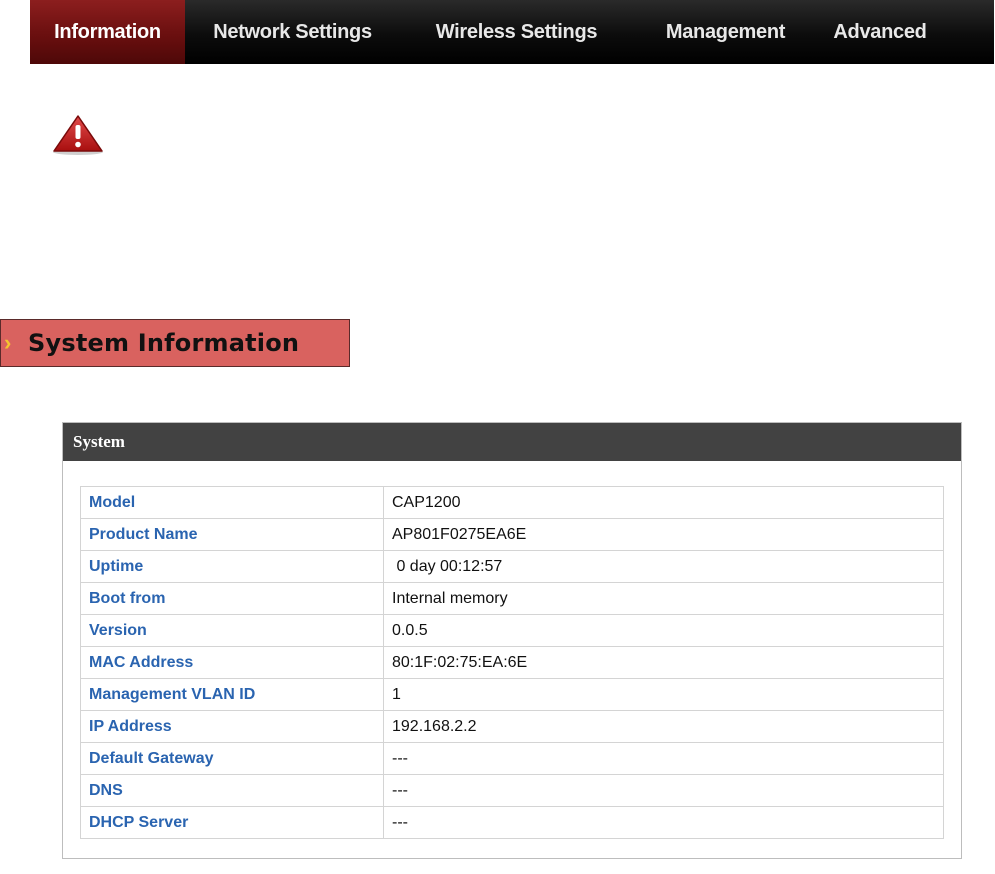 This screenshot has width=995, height=874. I want to click on table-row: Version 0.0.5, so click(512, 630).